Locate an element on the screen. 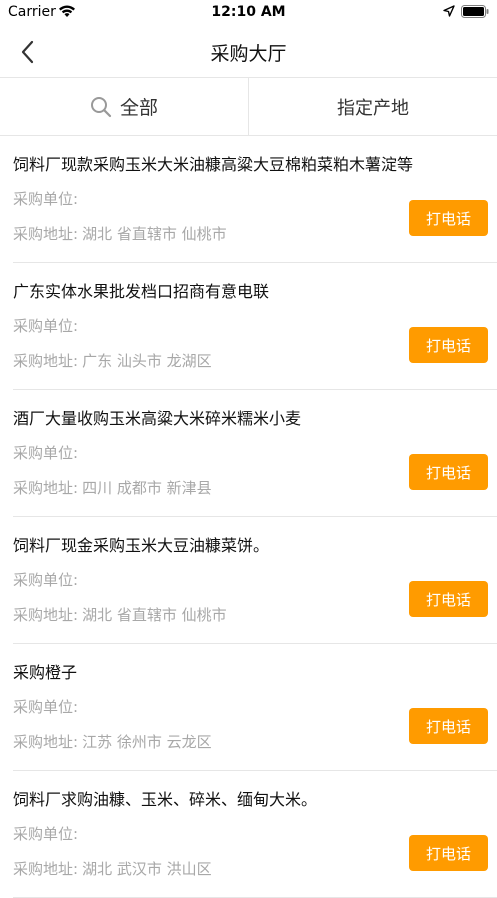 This screenshot has height=898, width=497. list-item: 采购橙子 采购单位: 采购地址: 江苏 徐州市 云龙区 打电话 is located at coordinates (255, 707).